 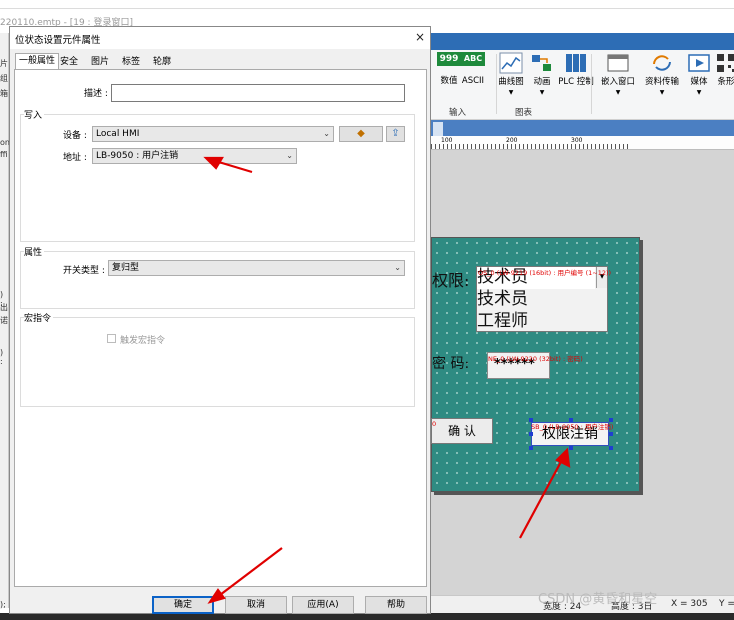 What do you see at coordinates (618, 63) in the screenshot?
I see `embed-window-icon` at bounding box center [618, 63].